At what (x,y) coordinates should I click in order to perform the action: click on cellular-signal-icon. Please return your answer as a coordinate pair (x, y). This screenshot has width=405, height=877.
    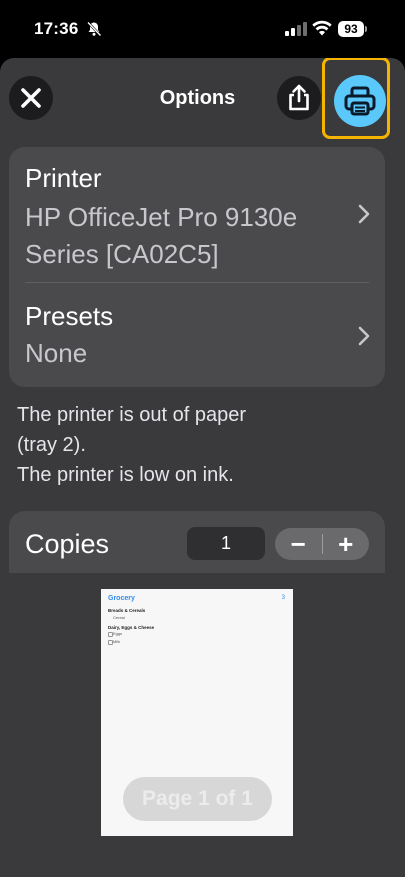
    Looking at the image, I should click on (296, 29).